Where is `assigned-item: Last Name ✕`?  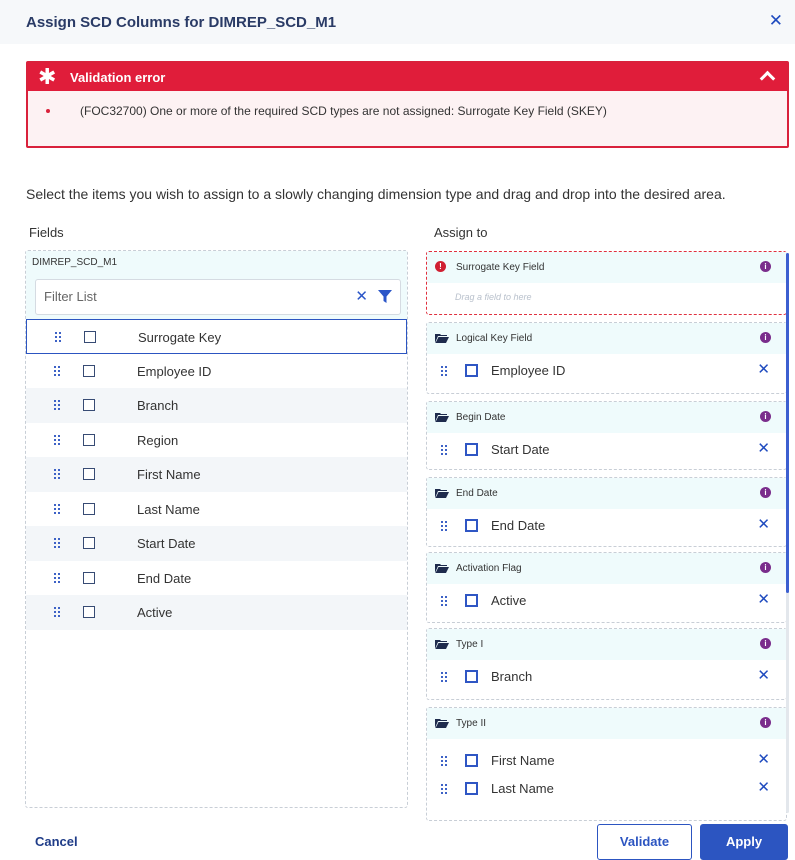 assigned-item: Last Name ✕ is located at coordinates (606, 786).